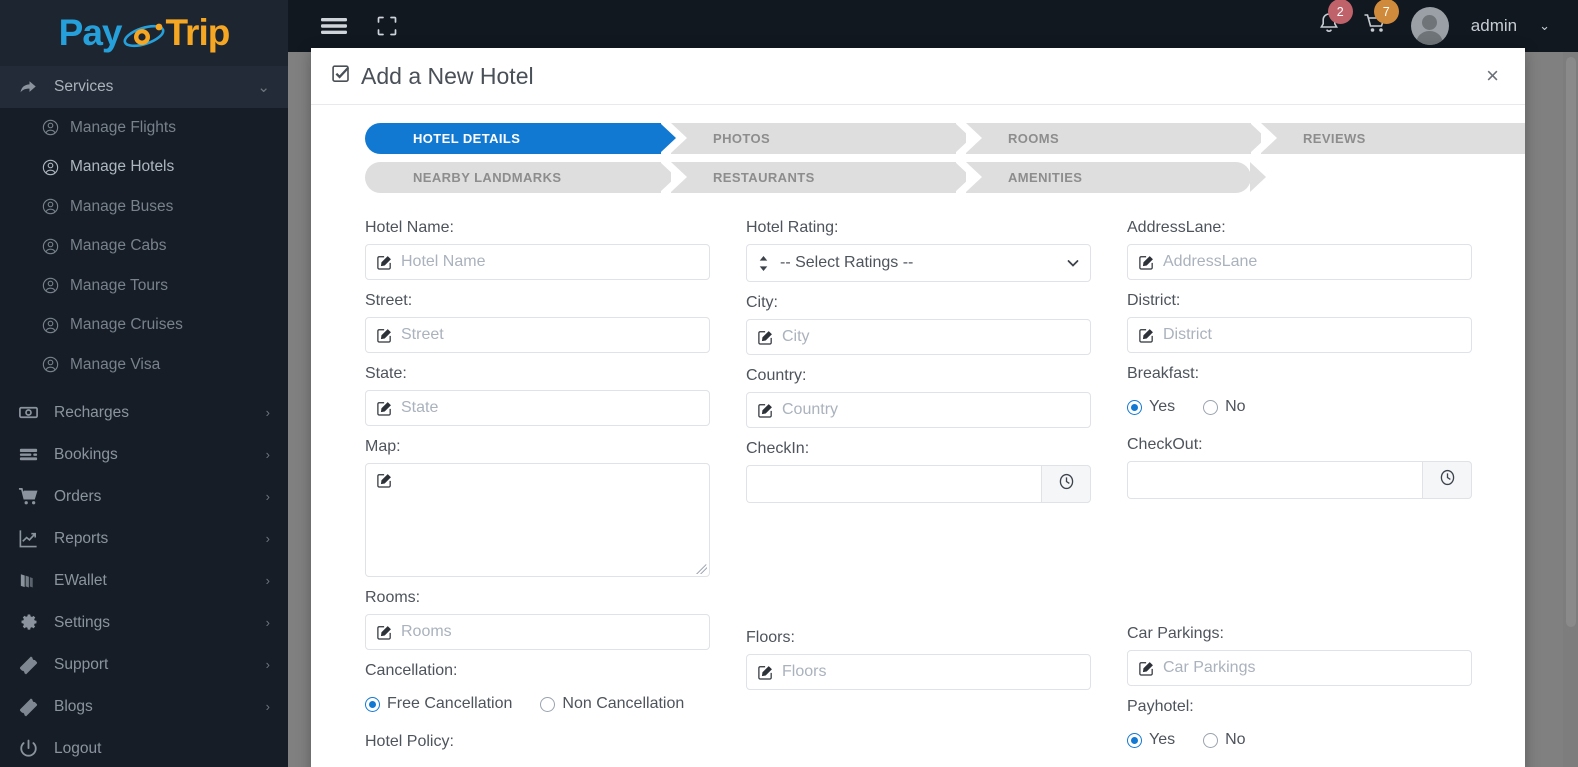  Describe the element at coordinates (537, 408) in the screenshot. I see `state-input: State` at that location.